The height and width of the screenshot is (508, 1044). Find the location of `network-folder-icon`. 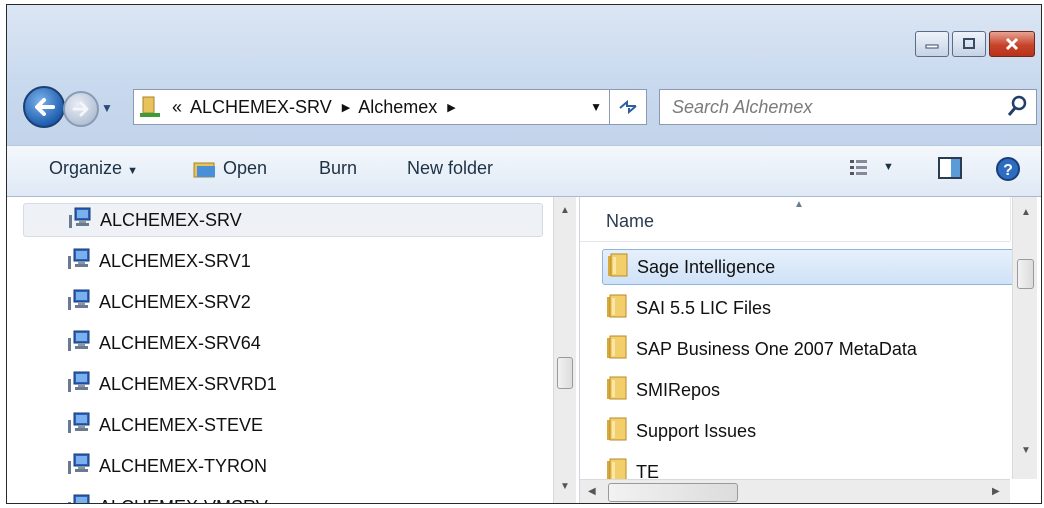

network-folder-icon is located at coordinates (150, 106).